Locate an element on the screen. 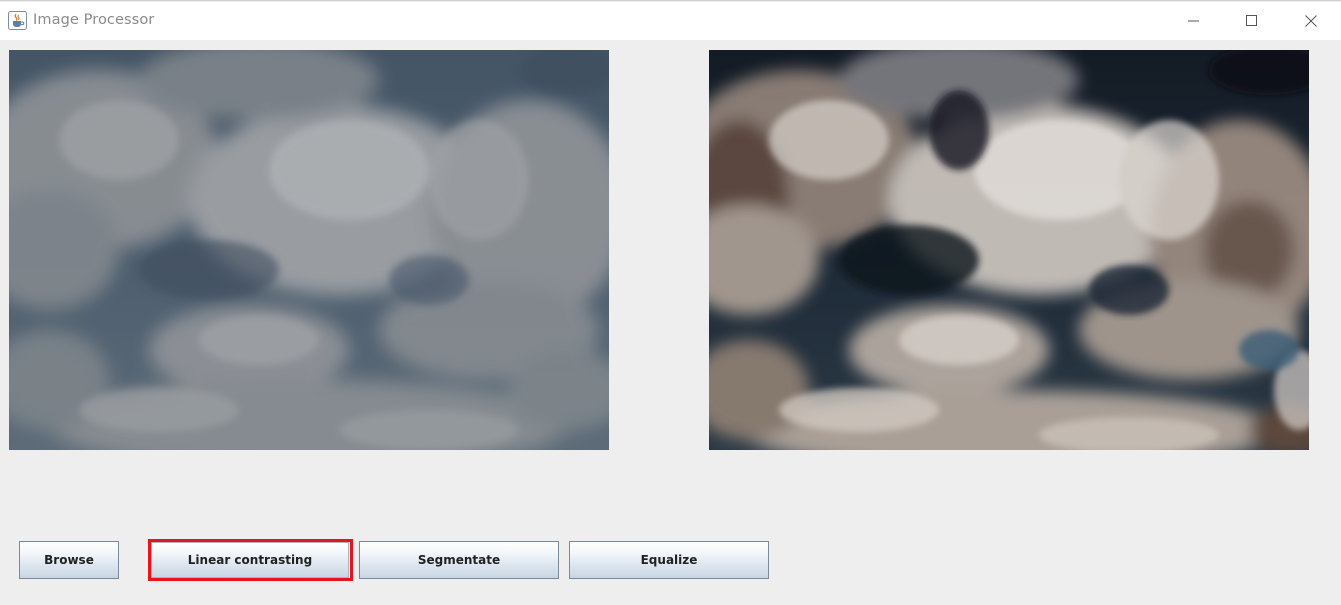 This screenshot has width=1341, height=605. linear-contrasting-button: Linear contrasting is located at coordinates (250, 560).